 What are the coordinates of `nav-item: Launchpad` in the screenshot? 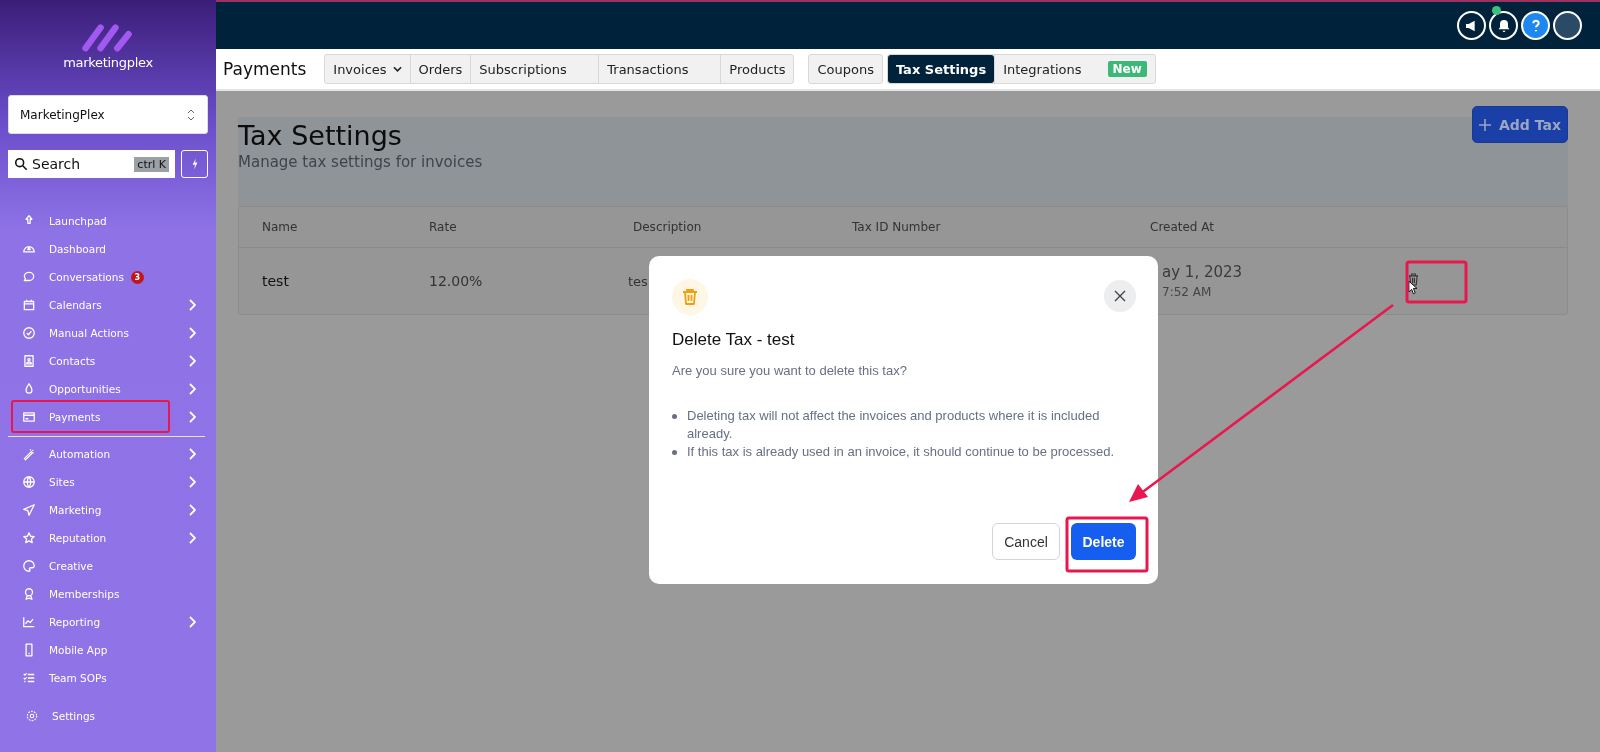 It's located at (108, 221).